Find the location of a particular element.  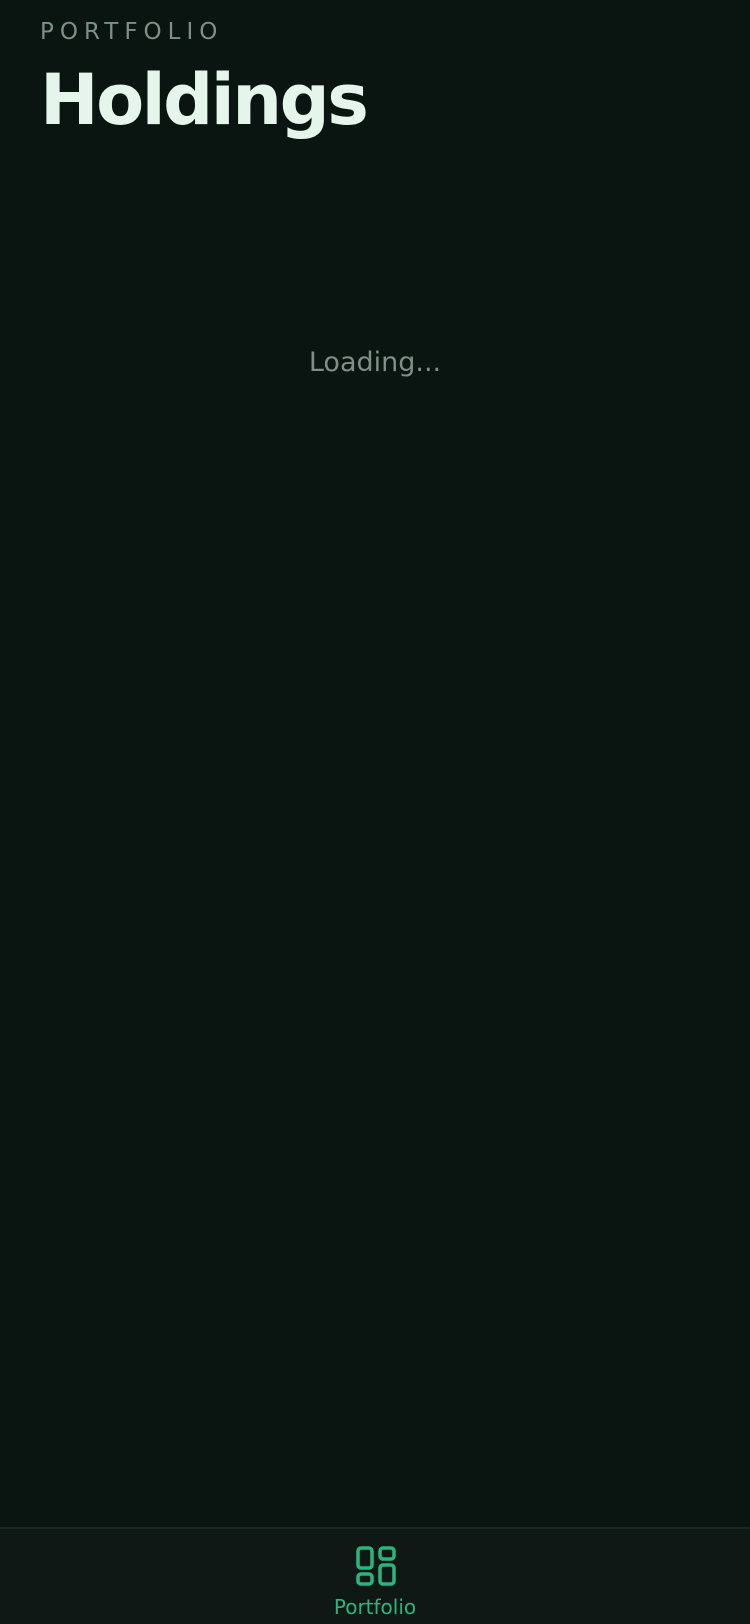

bottom-tab-bar: Portfolio is located at coordinates (375, 1575).